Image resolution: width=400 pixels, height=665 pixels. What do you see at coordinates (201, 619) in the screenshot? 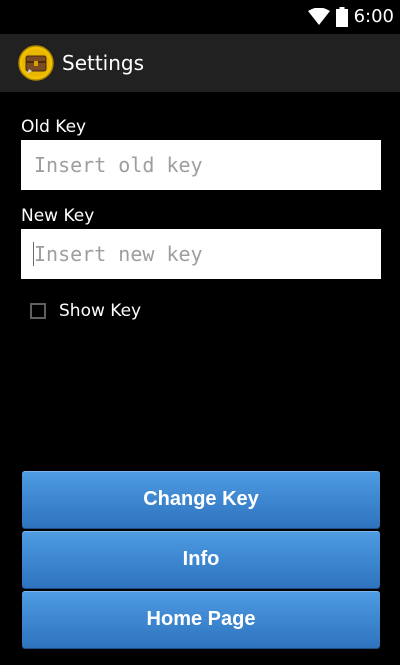
I see `home-page-button: Home Page` at bounding box center [201, 619].